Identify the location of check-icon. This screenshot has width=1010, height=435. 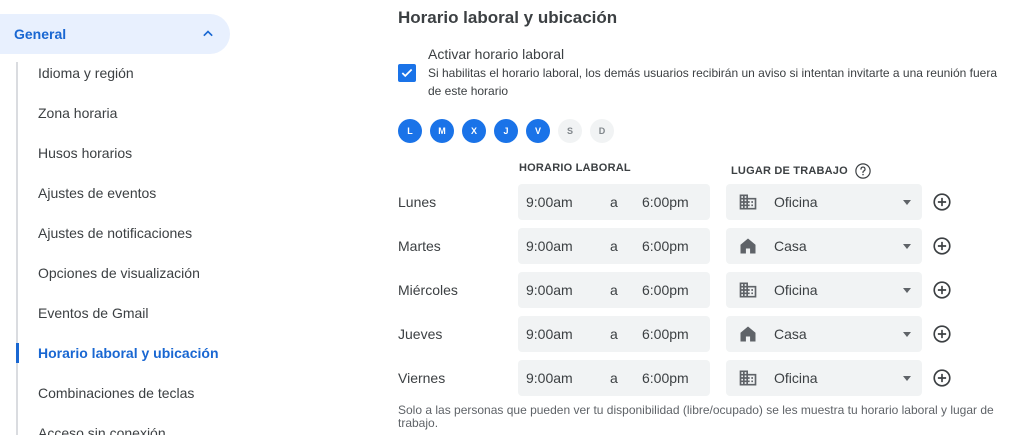
(407, 73).